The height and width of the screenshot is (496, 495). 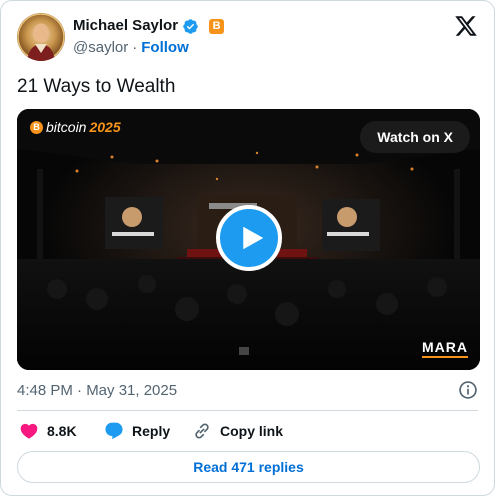 What do you see at coordinates (62, 431) in the screenshot?
I see `like-count: 8.8K` at bounding box center [62, 431].